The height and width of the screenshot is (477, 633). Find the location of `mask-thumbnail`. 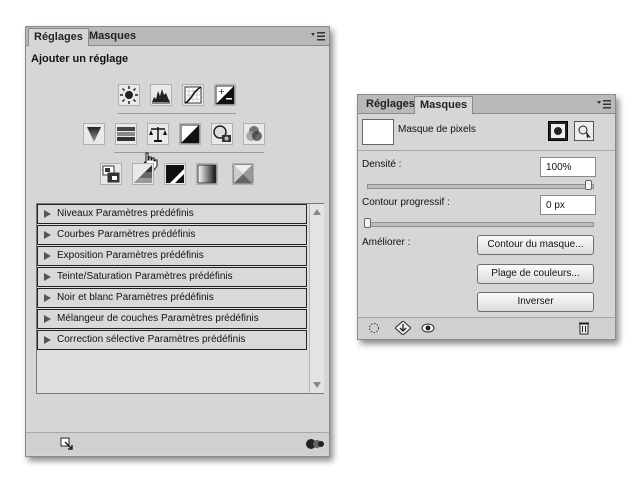

mask-thumbnail is located at coordinates (378, 132).